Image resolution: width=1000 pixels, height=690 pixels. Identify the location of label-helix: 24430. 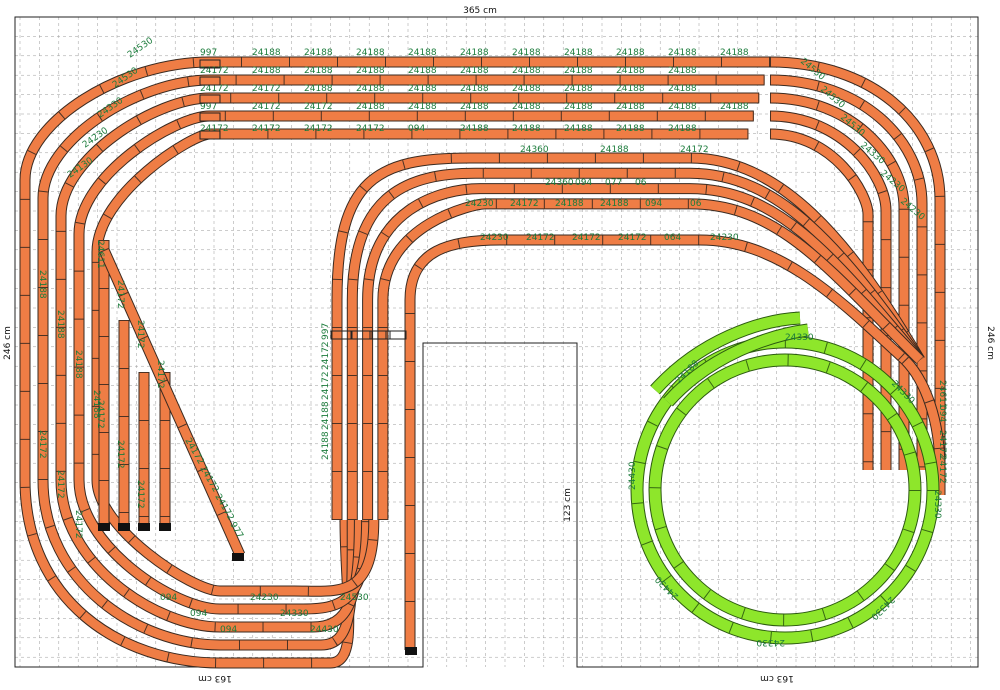
(633, 475).